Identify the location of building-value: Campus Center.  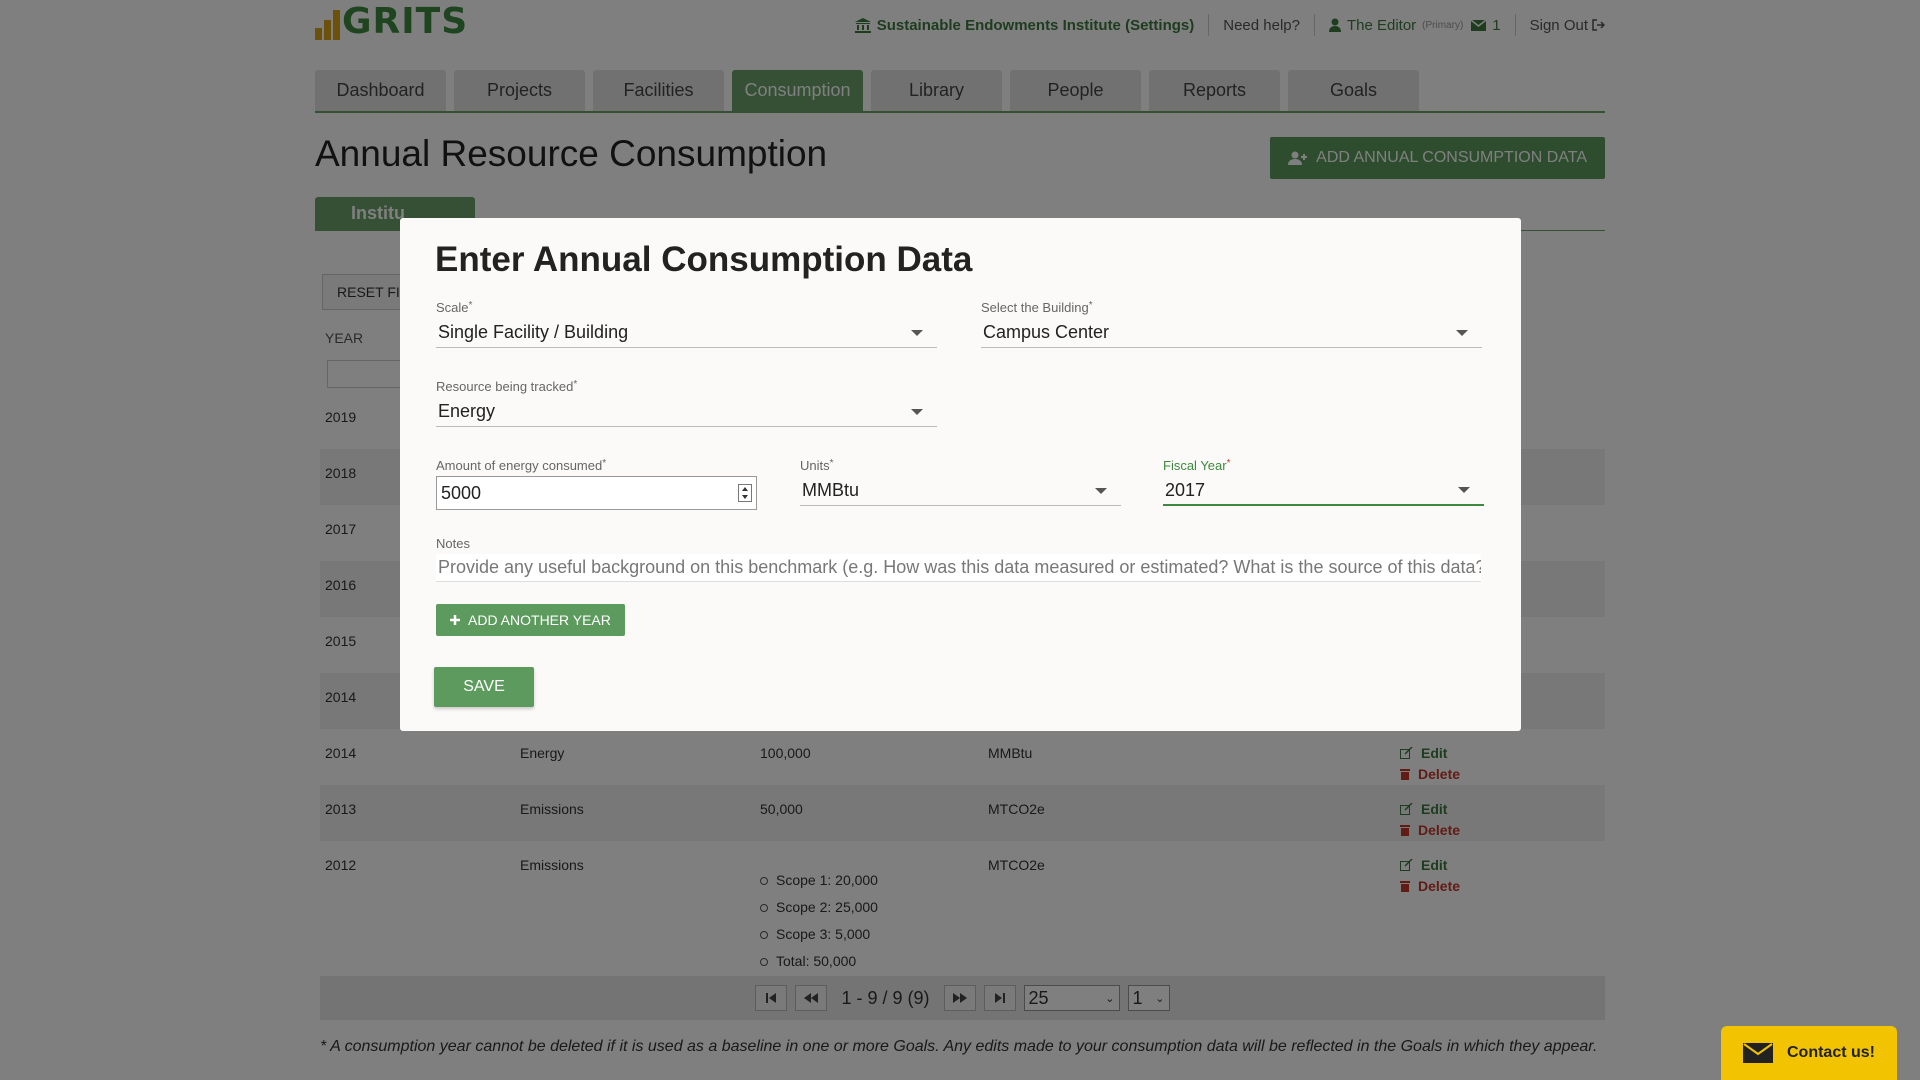
(1046, 332).